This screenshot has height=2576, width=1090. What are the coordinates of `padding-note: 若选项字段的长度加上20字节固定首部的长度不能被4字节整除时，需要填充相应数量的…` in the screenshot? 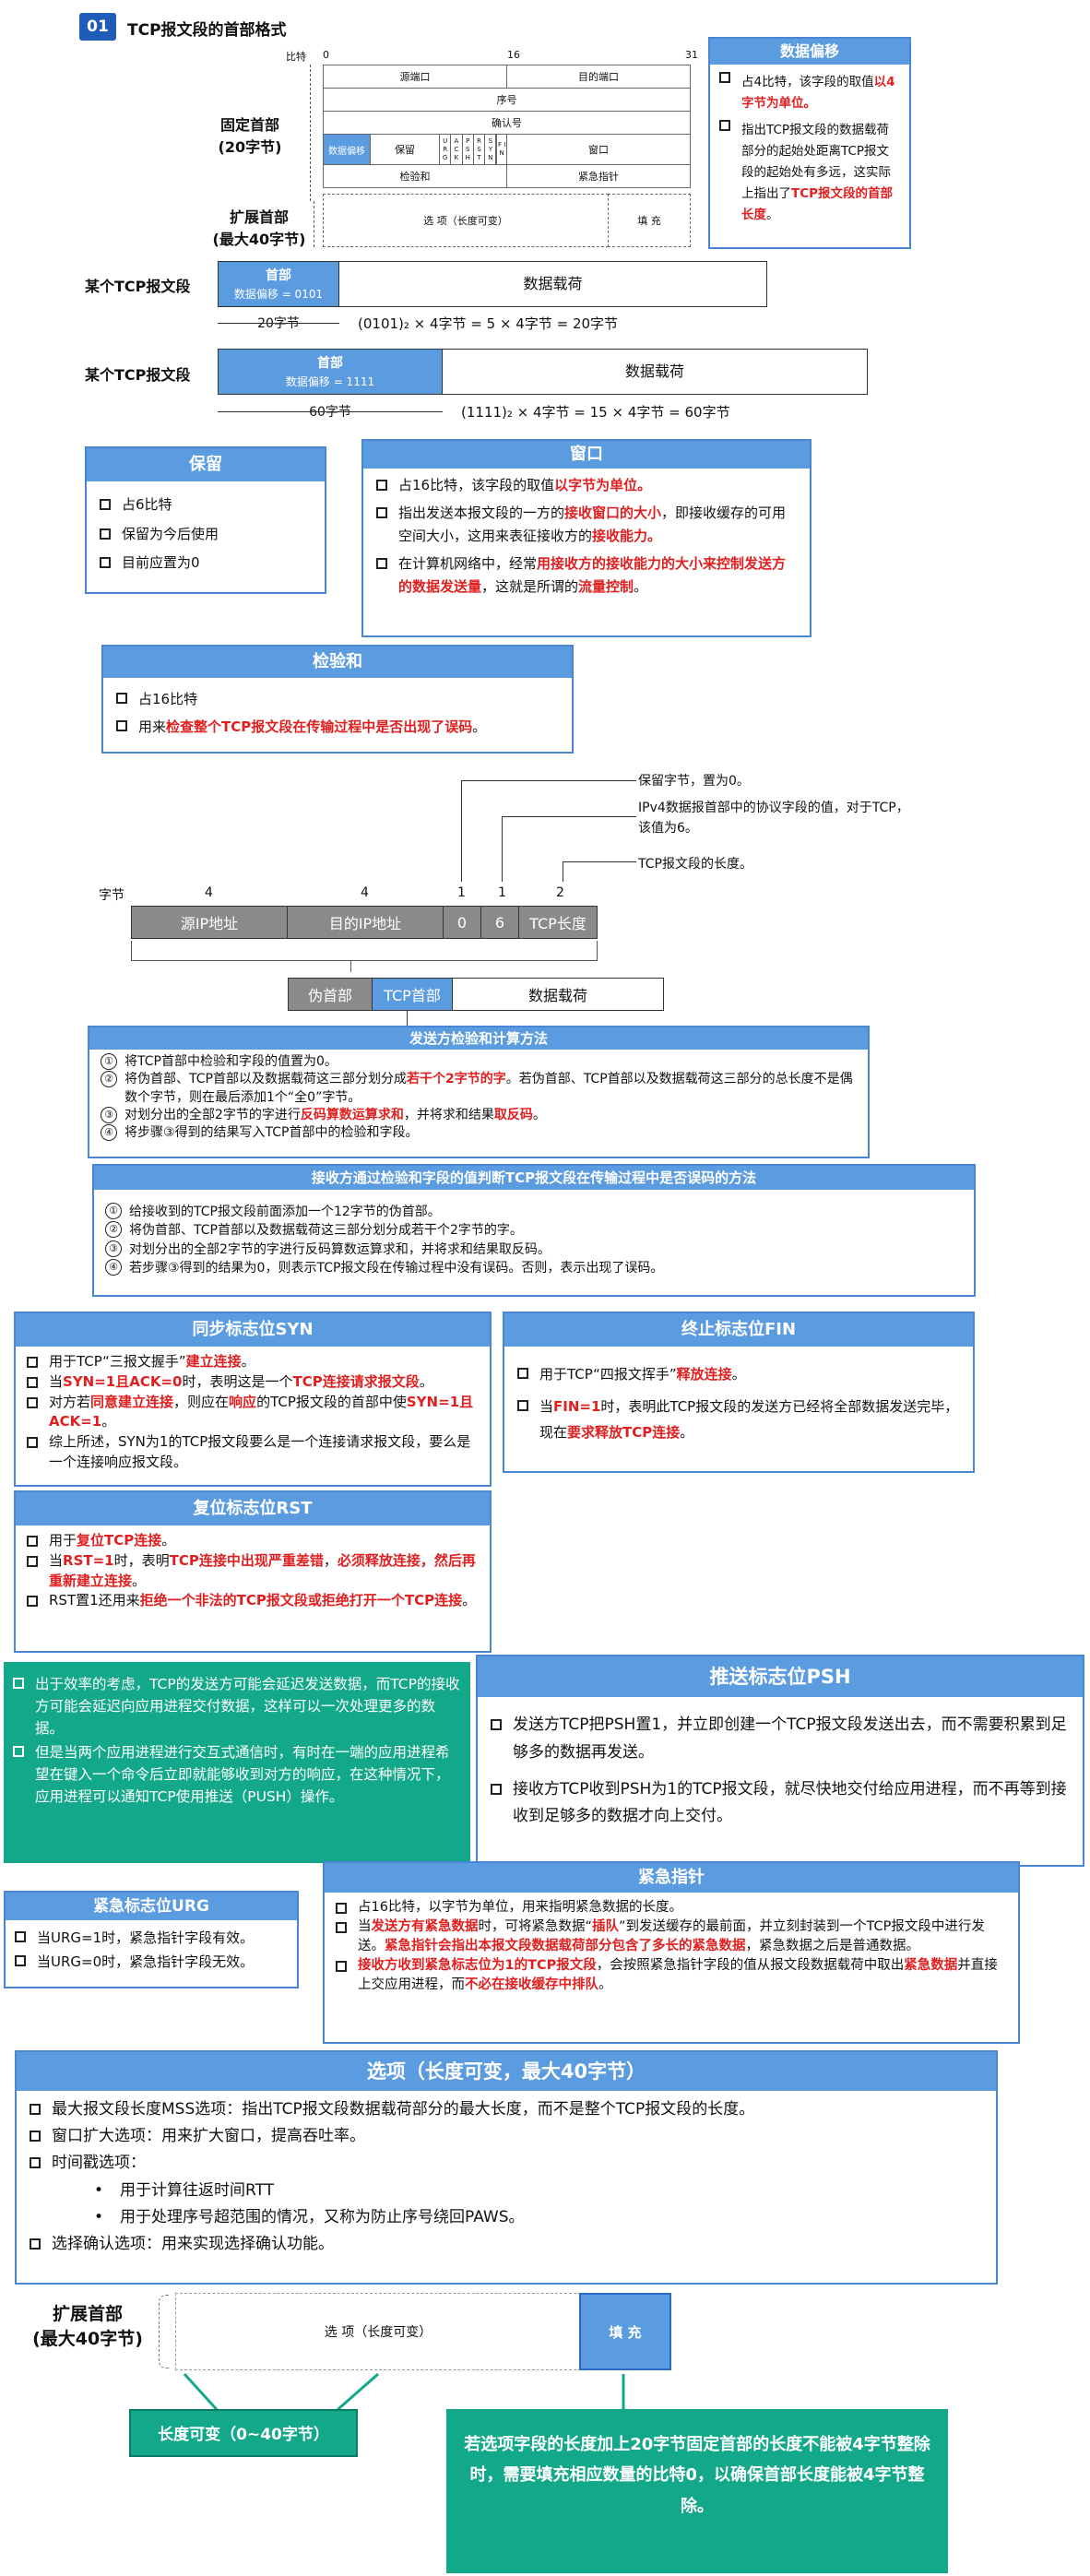 It's located at (697, 2491).